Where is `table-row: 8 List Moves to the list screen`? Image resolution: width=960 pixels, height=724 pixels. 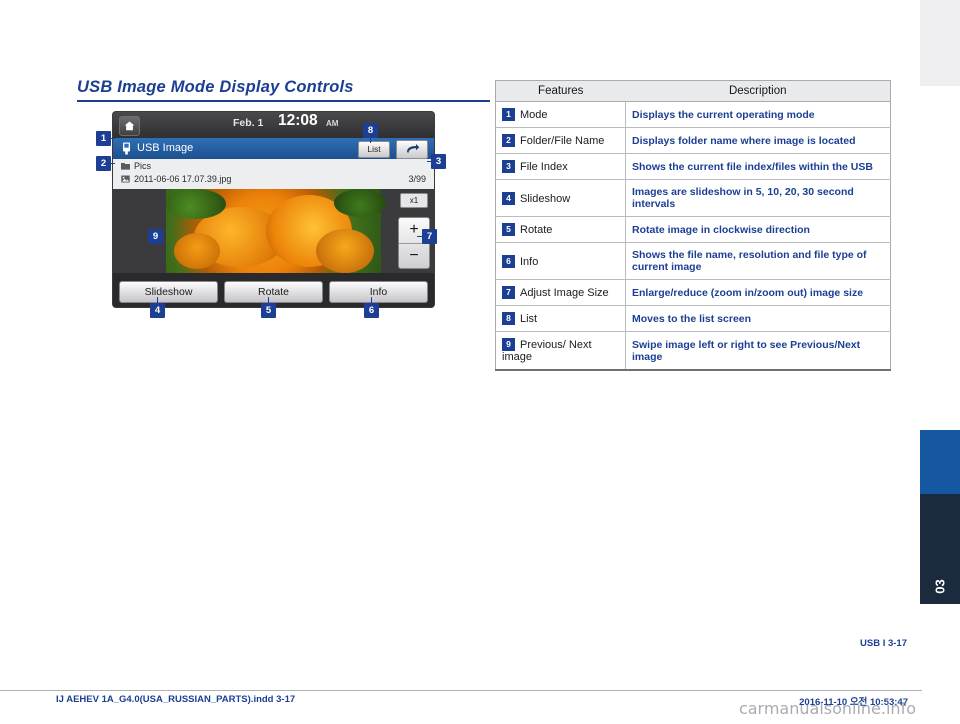 table-row: 8 List Moves to the list screen is located at coordinates (693, 318).